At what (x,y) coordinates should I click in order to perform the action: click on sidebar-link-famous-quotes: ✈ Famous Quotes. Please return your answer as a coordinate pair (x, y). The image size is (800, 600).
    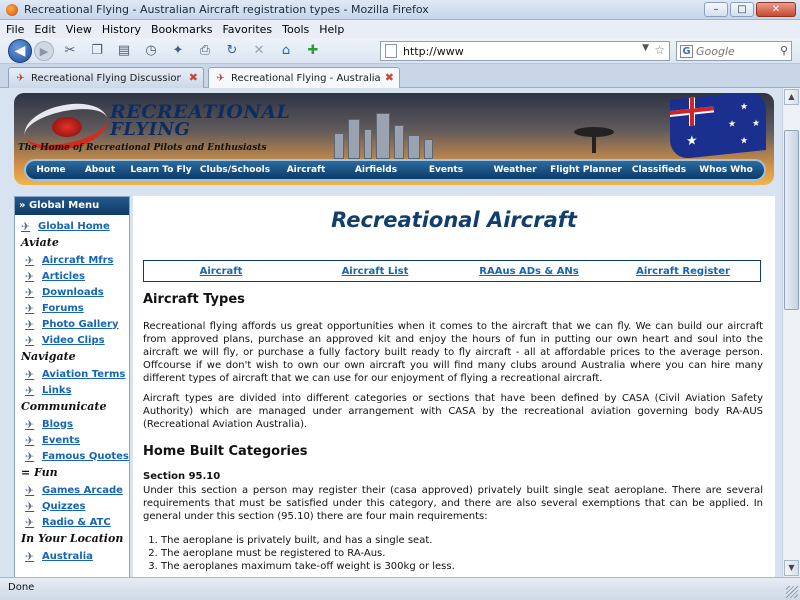
    Looking at the image, I should click on (72, 456).